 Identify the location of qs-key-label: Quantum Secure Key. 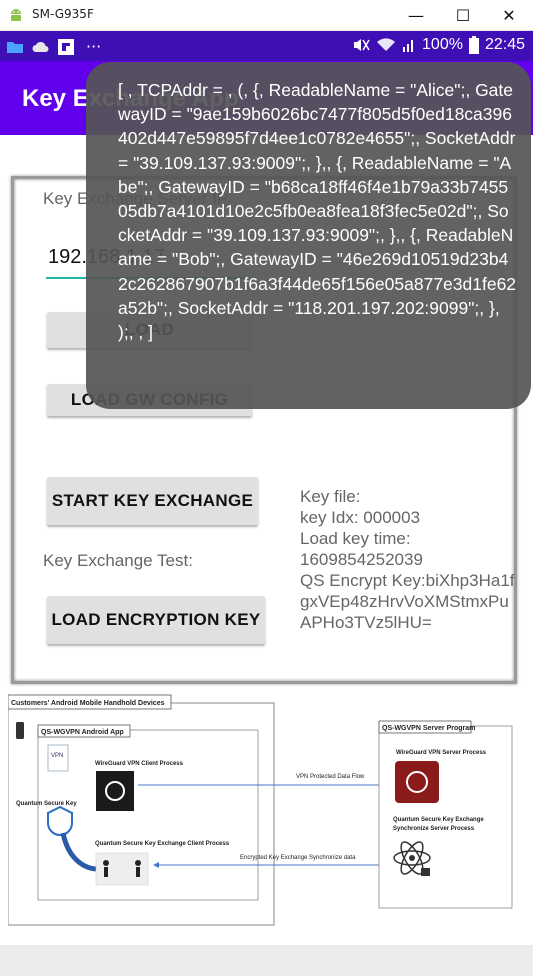
(46, 804).